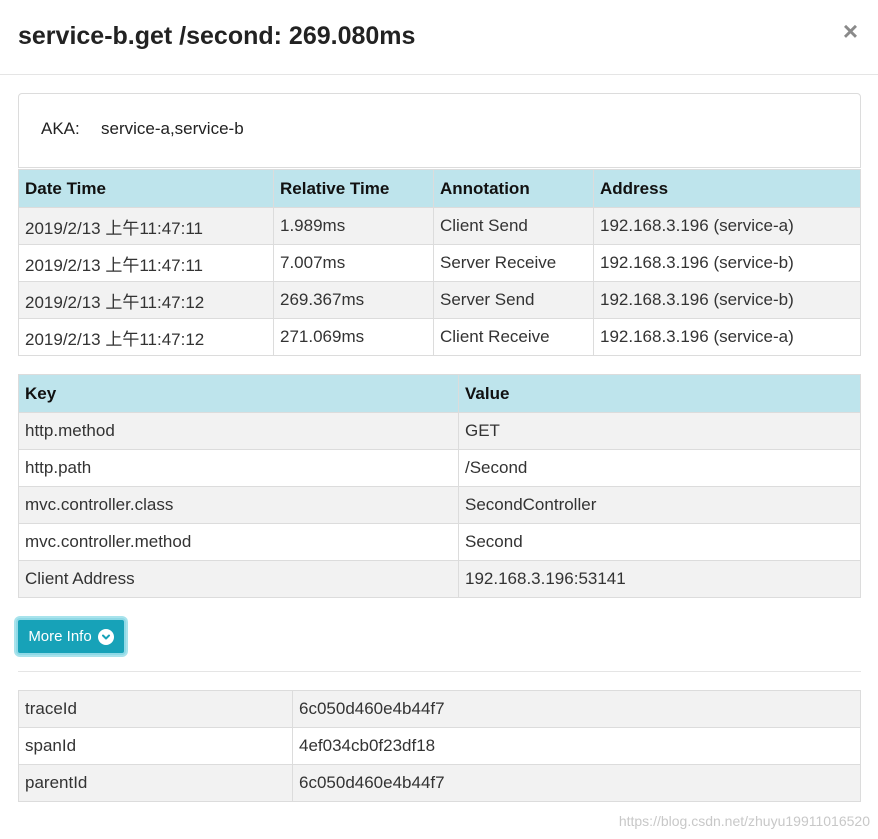 This screenshot has height=839, width=878. Describe the element at coordinates (238, 468) in the screenshot. I see `tag-key-cell: http.path` at that location.